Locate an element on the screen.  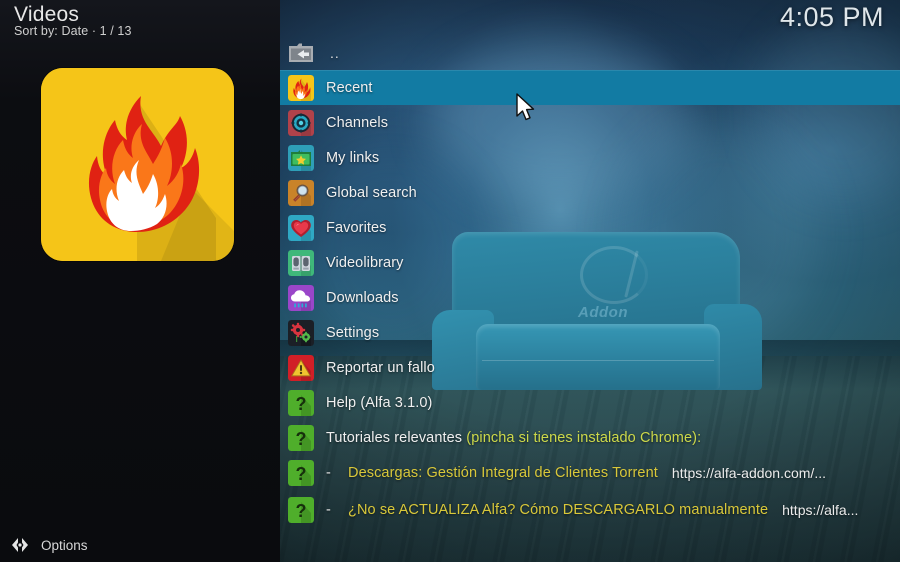
books-icon is located at coordinates (301, 262).